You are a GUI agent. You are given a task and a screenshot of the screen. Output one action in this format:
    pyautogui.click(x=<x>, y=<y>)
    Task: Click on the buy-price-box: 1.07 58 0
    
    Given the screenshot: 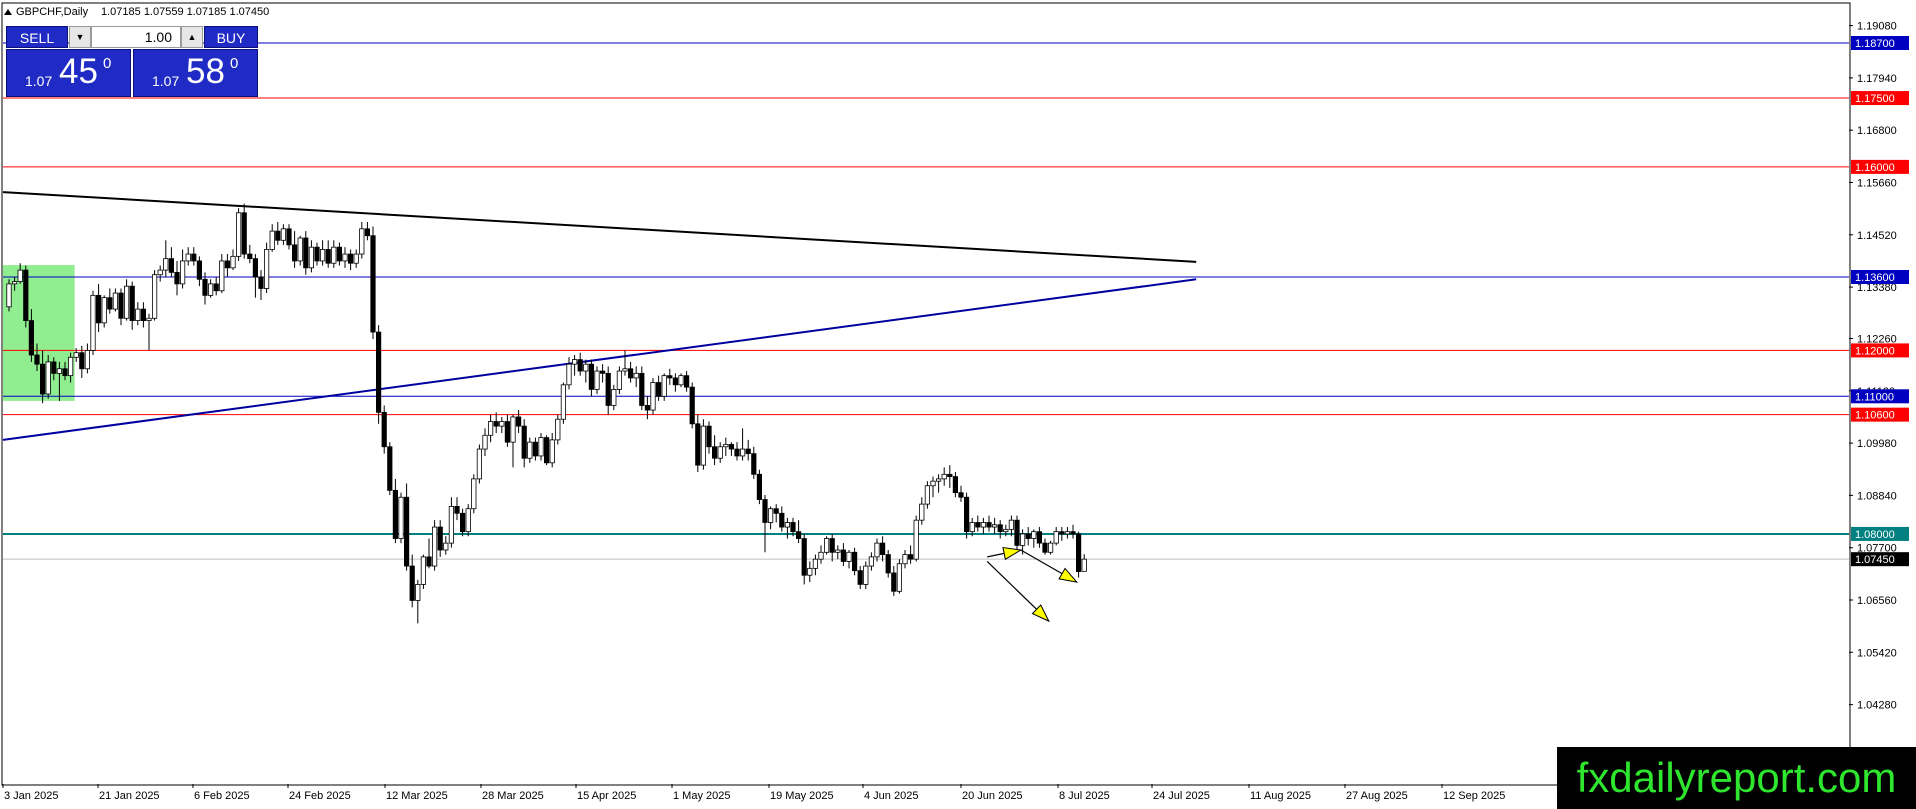 What is the action you would take?
    pyautogui.click(x=195, y=73)
    